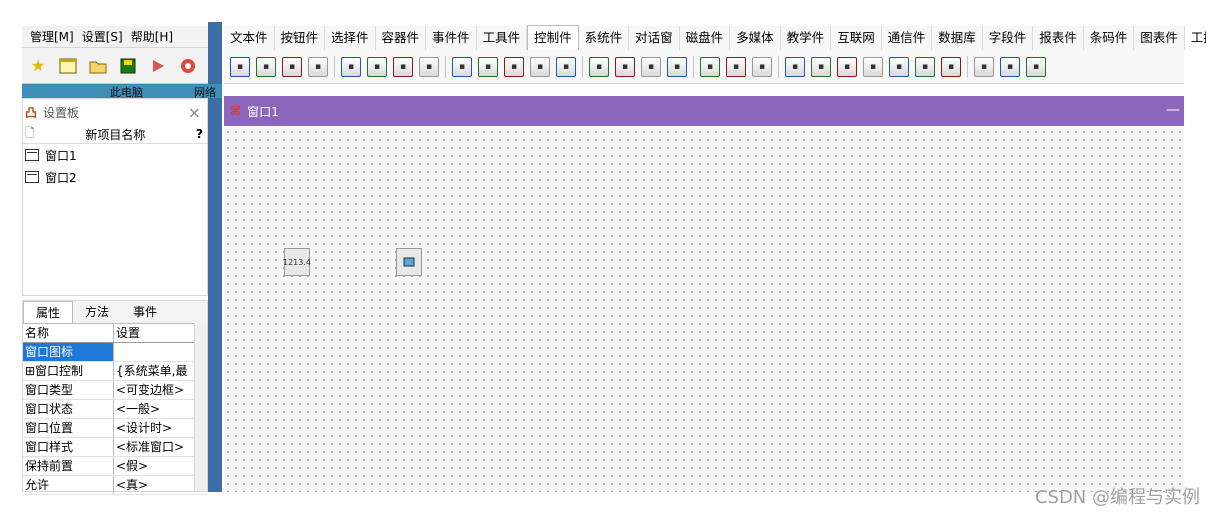 Image resolution: width=1206 pixels, height=517 pixels. What do you see at coordinates (115, 390) in the screenshot?
I see `property-row: 窗口类型 <可变边框>` at bounding box center [115, 390].